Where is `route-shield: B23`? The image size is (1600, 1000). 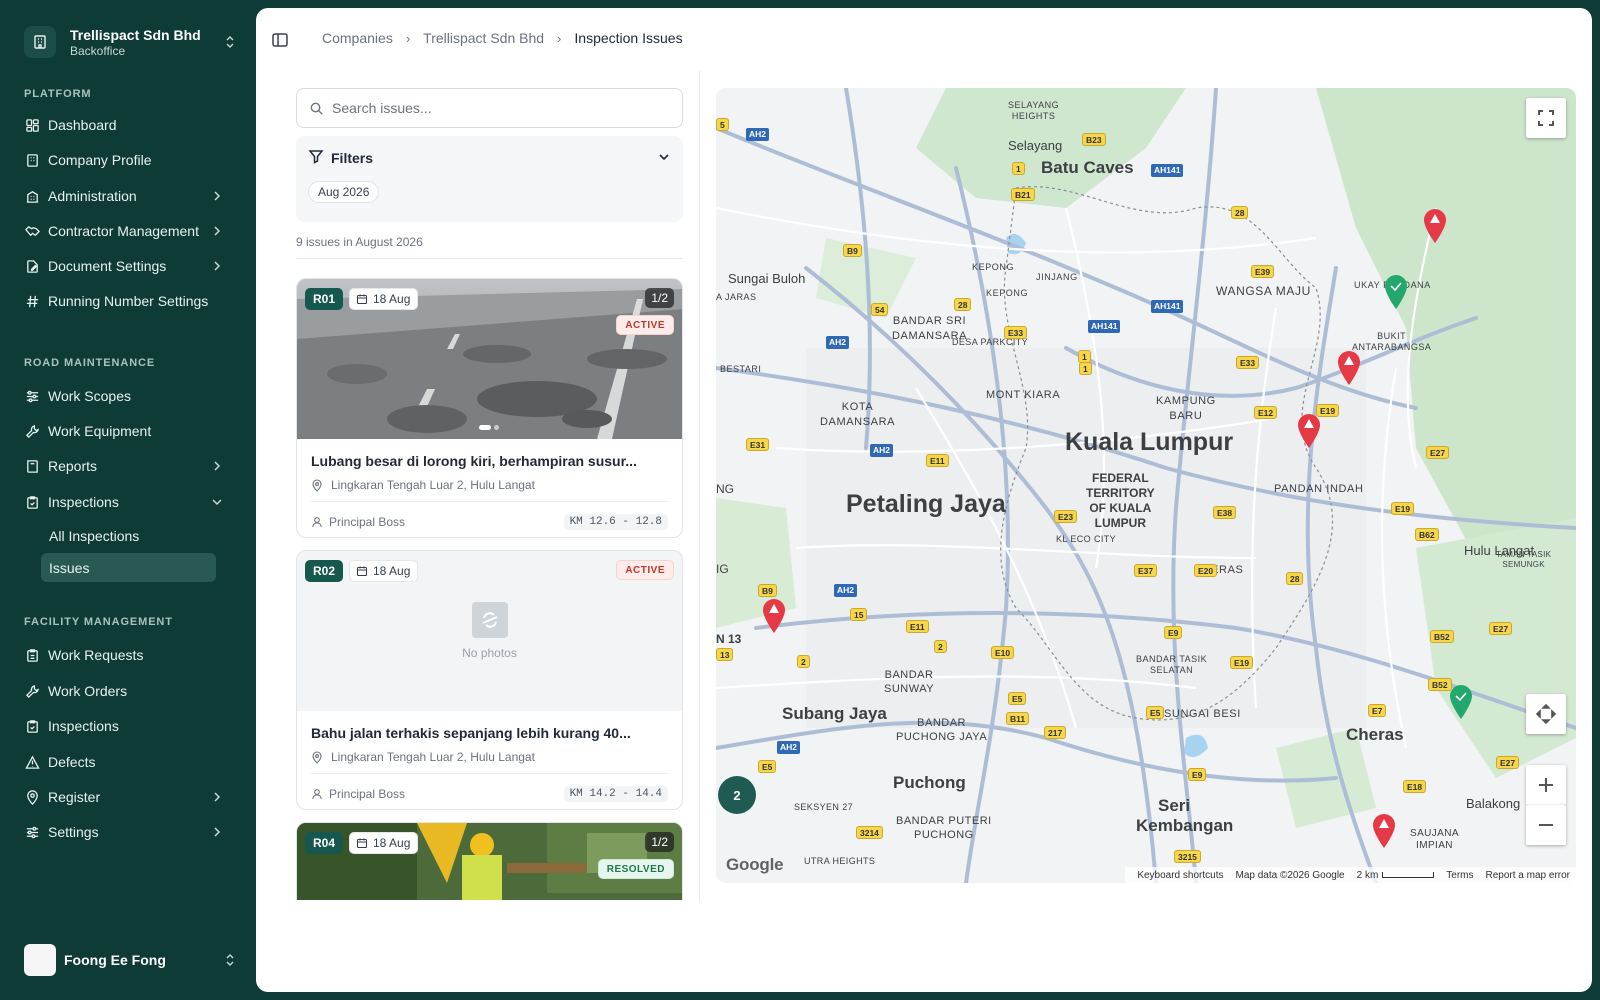 route-shield: B23 is located at coordinates (1094, 139).